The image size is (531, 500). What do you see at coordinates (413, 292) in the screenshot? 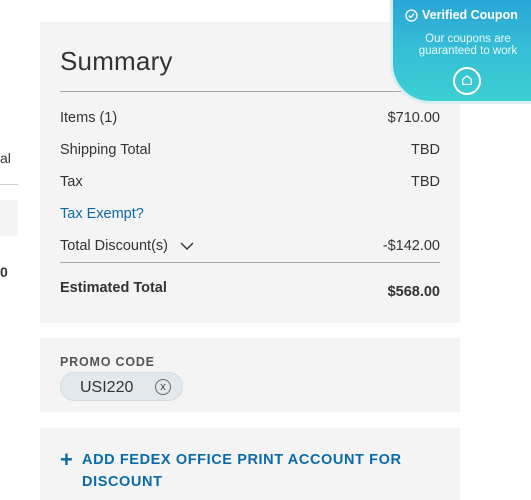
I see `estimated-total-value: $568.00` at bounding box center [413, 292].